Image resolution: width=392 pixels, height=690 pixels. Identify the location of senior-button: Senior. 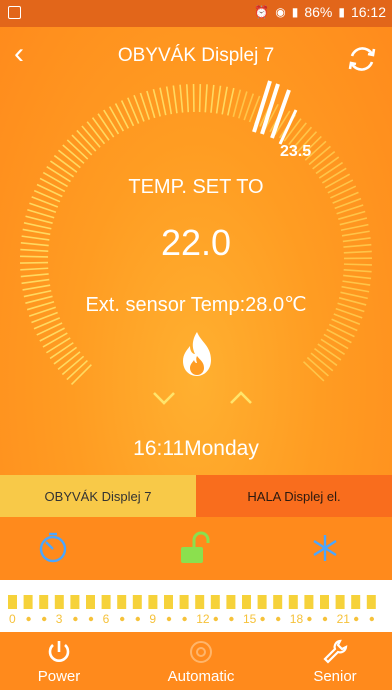
(335, 661).